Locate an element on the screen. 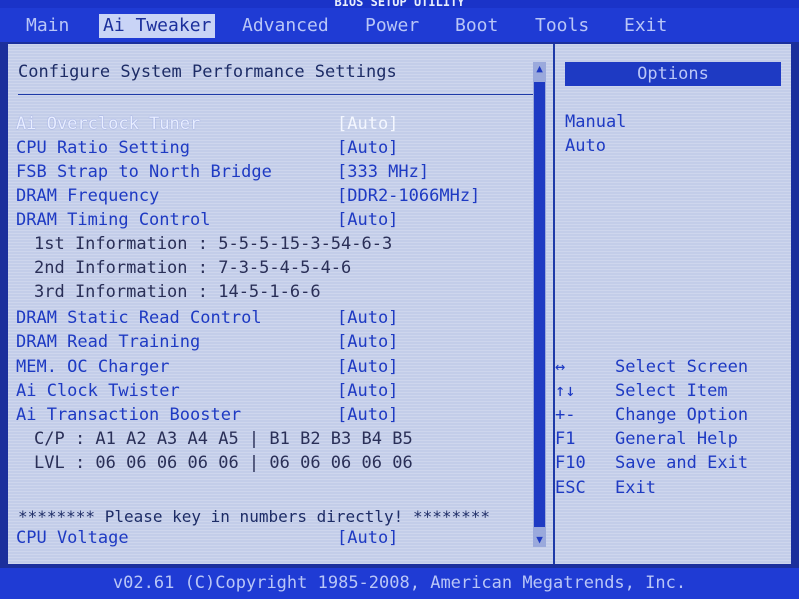  setting-cpu-ratio: CPU Ratio Setting [Auto] is located at coordinates (260, 148).